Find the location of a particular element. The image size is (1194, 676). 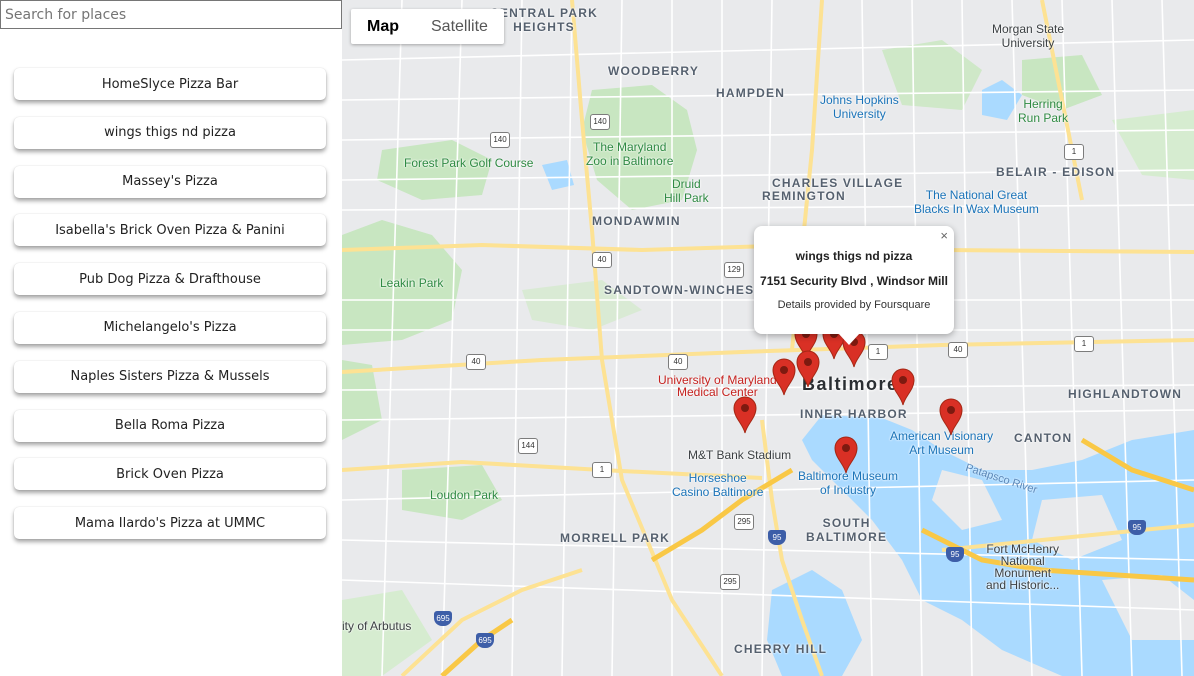

place-item: Bella Roma Pizza is located at coordinates (170, 425).